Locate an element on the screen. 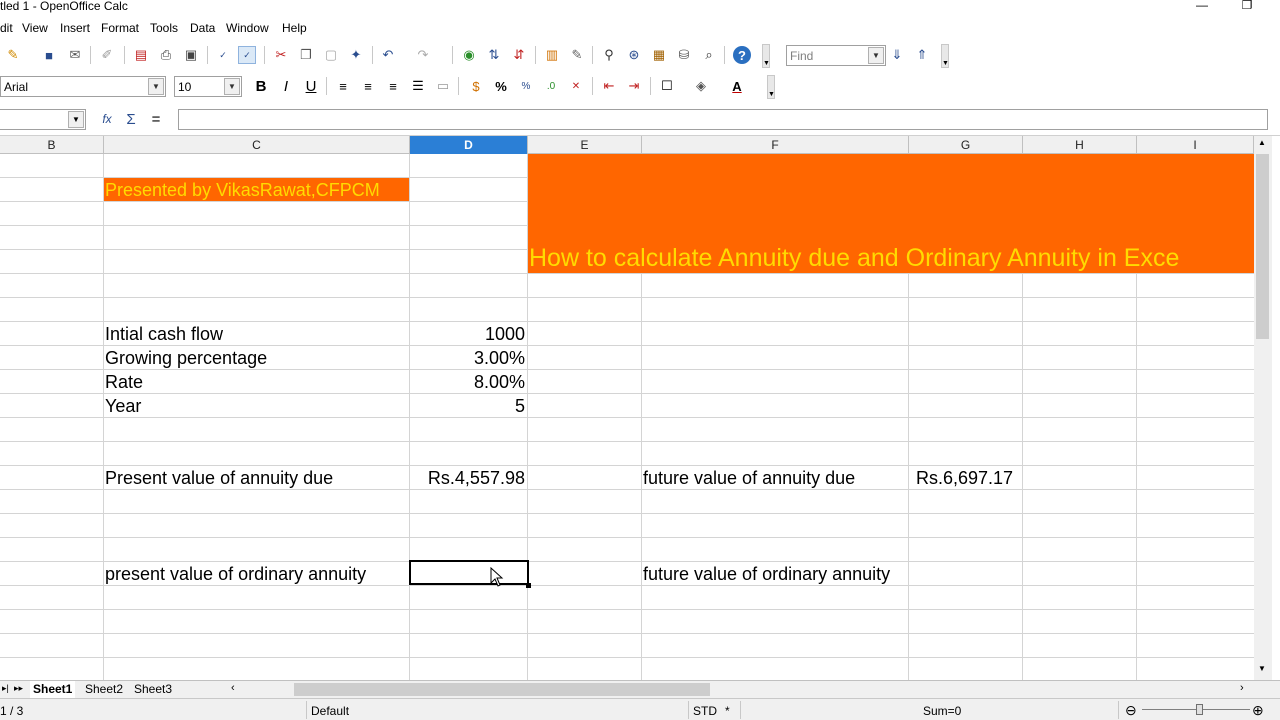 The image size is (1280, 720). paste-icon: ▢ is located at coordinates (331, 55).